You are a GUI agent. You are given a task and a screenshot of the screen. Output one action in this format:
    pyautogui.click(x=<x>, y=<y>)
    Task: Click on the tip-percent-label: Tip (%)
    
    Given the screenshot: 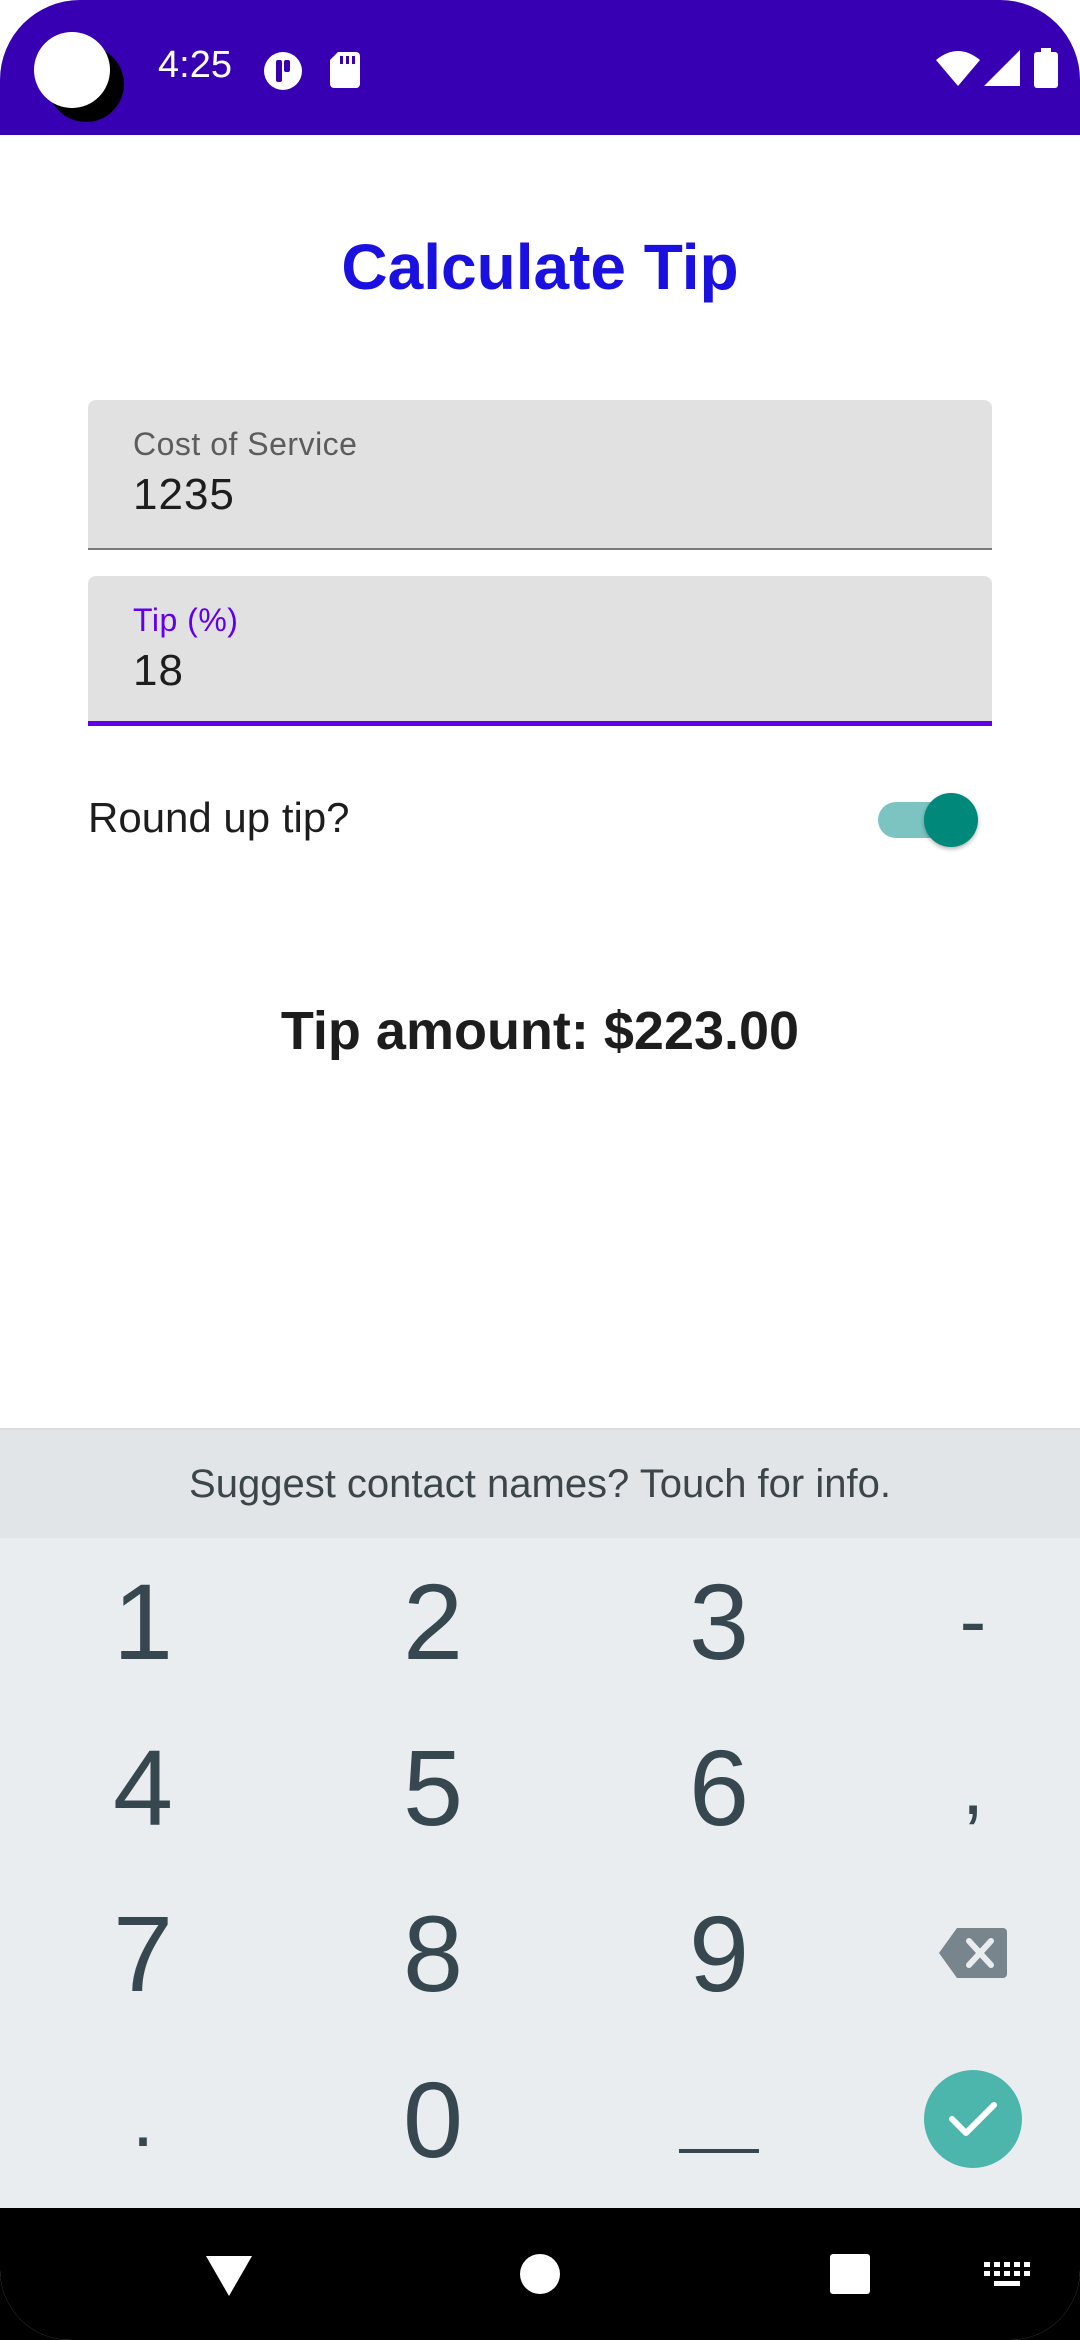 What is the action you would take?
    pyautogui.click(x=186, y=620)
    